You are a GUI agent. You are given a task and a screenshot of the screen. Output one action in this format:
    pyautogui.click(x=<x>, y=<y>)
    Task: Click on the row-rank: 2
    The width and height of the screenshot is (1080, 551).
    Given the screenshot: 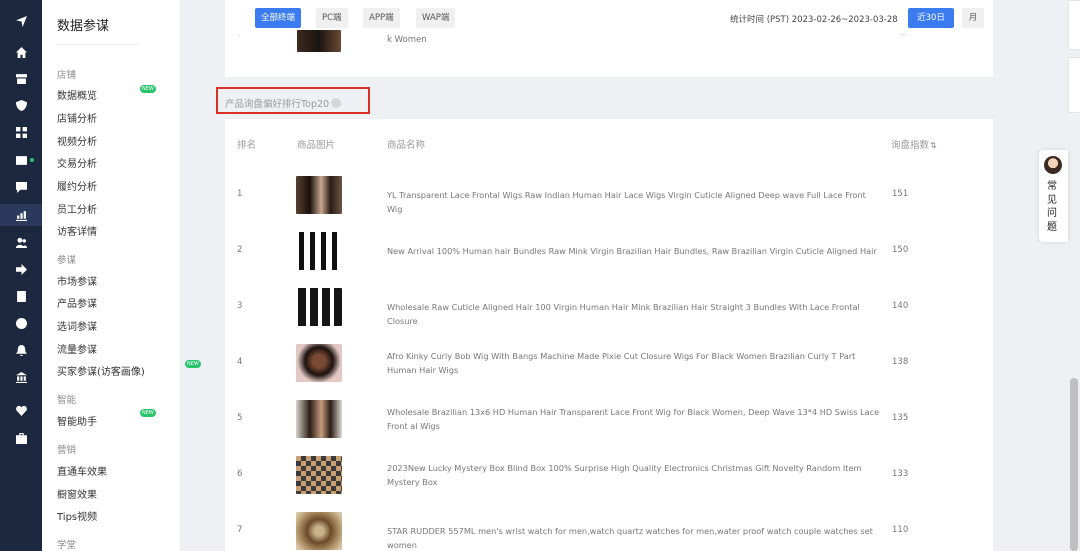 What is the action you would take?
    pyautogui.click(x=240, y=250)
    